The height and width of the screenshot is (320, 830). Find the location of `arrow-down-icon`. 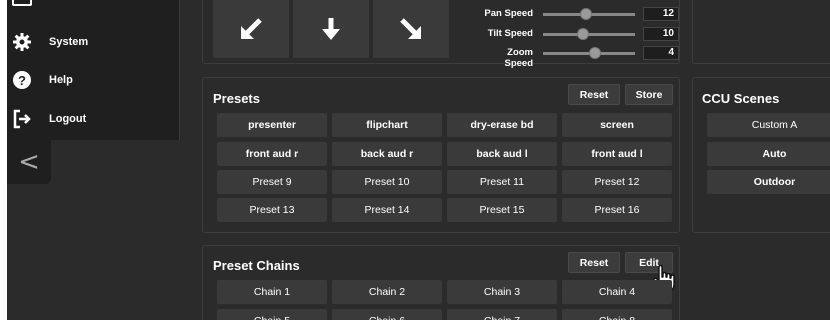

arrow-down-icon is located at coordinates (331, 29).